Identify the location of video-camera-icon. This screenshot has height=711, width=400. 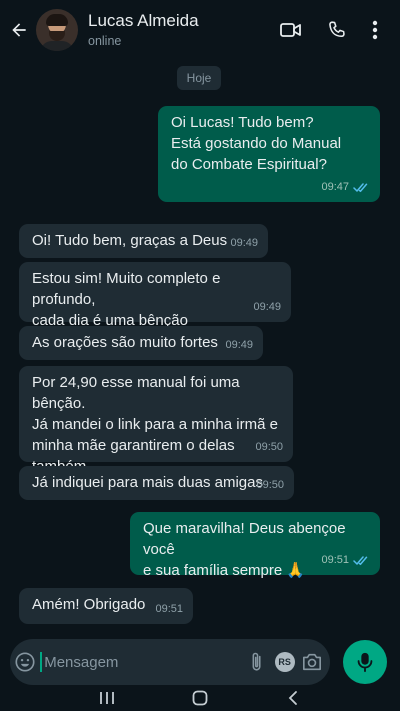
(290, 30).